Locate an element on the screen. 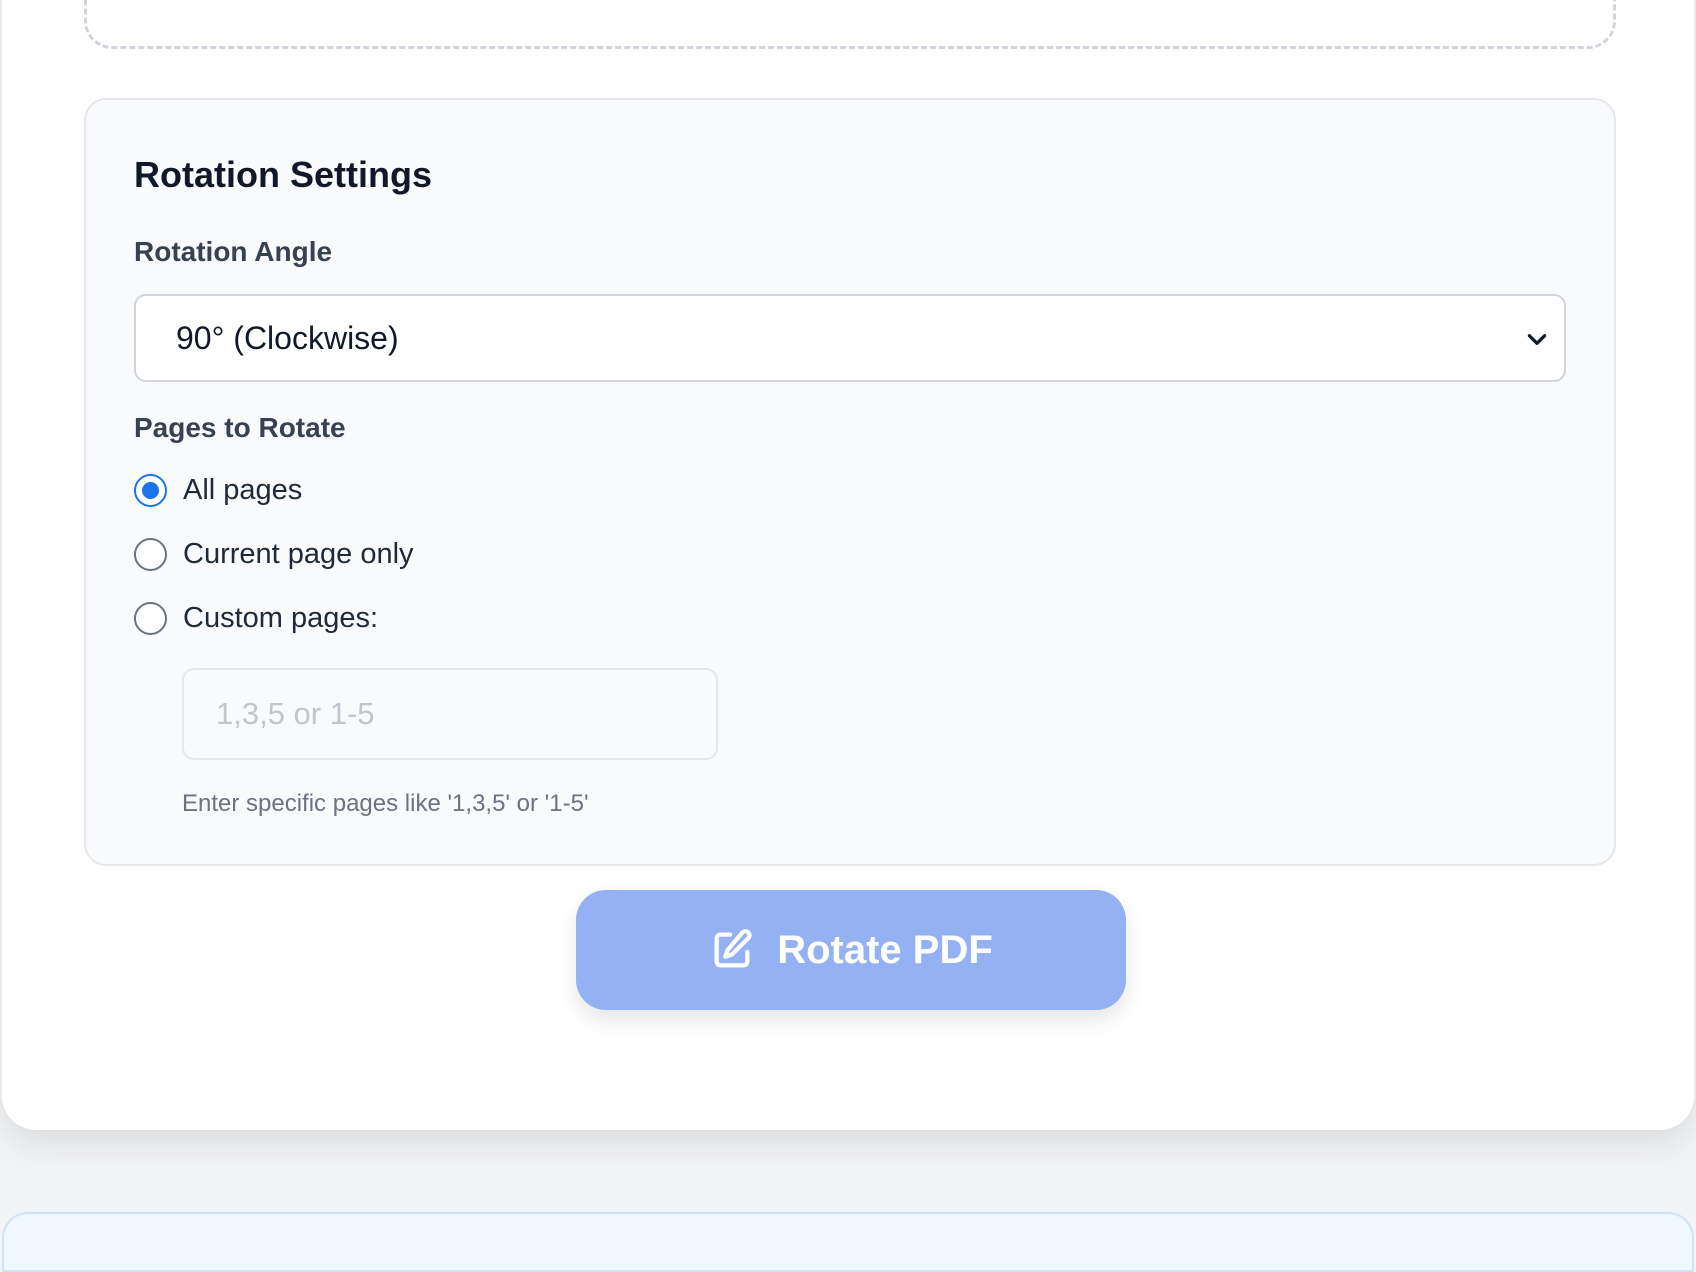 This screenshot has height=1272, width=1696. radio-label-current-page: Current page only is located at coordinates (298, 553).